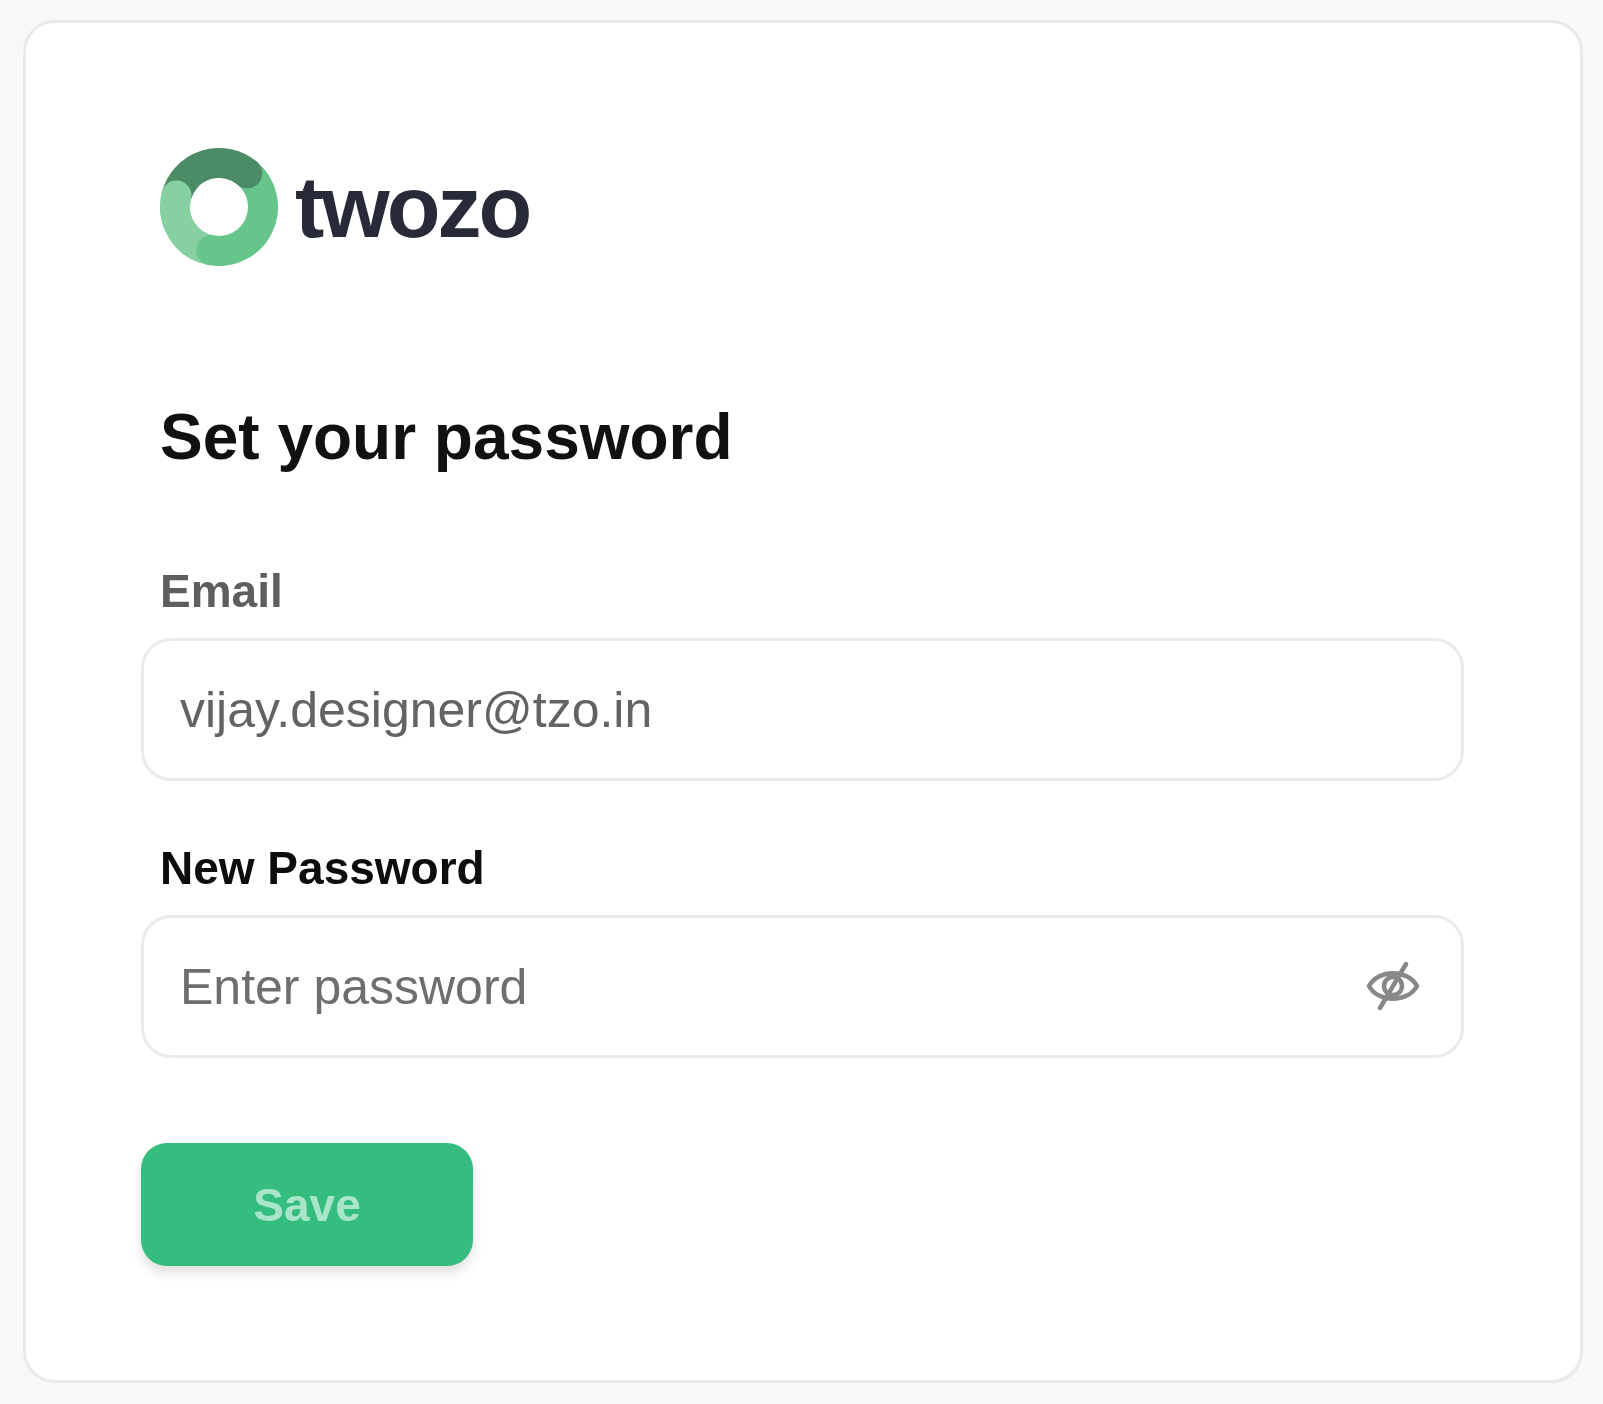  Describe the element at coordinates (322, 868) in the screenshot. I see `password-label: New Password` at that location.